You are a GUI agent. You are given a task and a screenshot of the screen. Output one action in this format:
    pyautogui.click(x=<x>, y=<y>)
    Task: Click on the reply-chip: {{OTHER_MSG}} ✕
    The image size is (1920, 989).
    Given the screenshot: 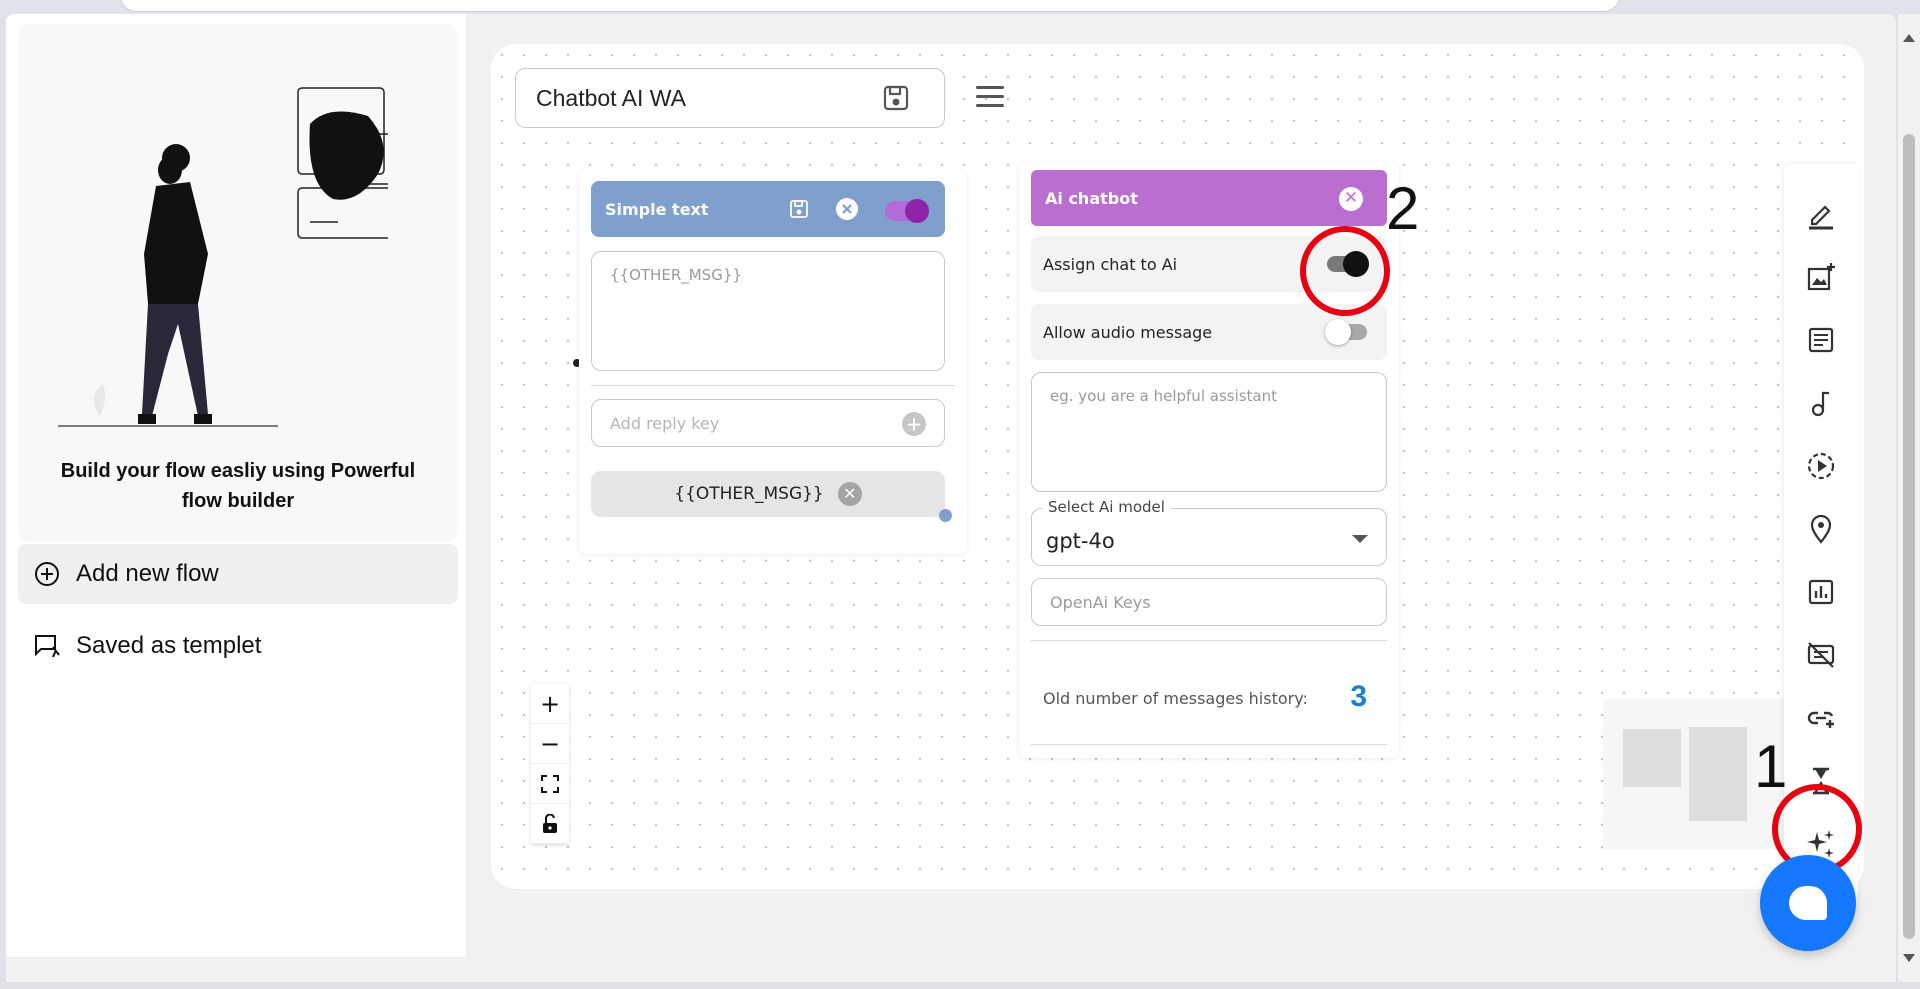 What is the action you would take?
    pyautogui.click(x=768, y=494)
    